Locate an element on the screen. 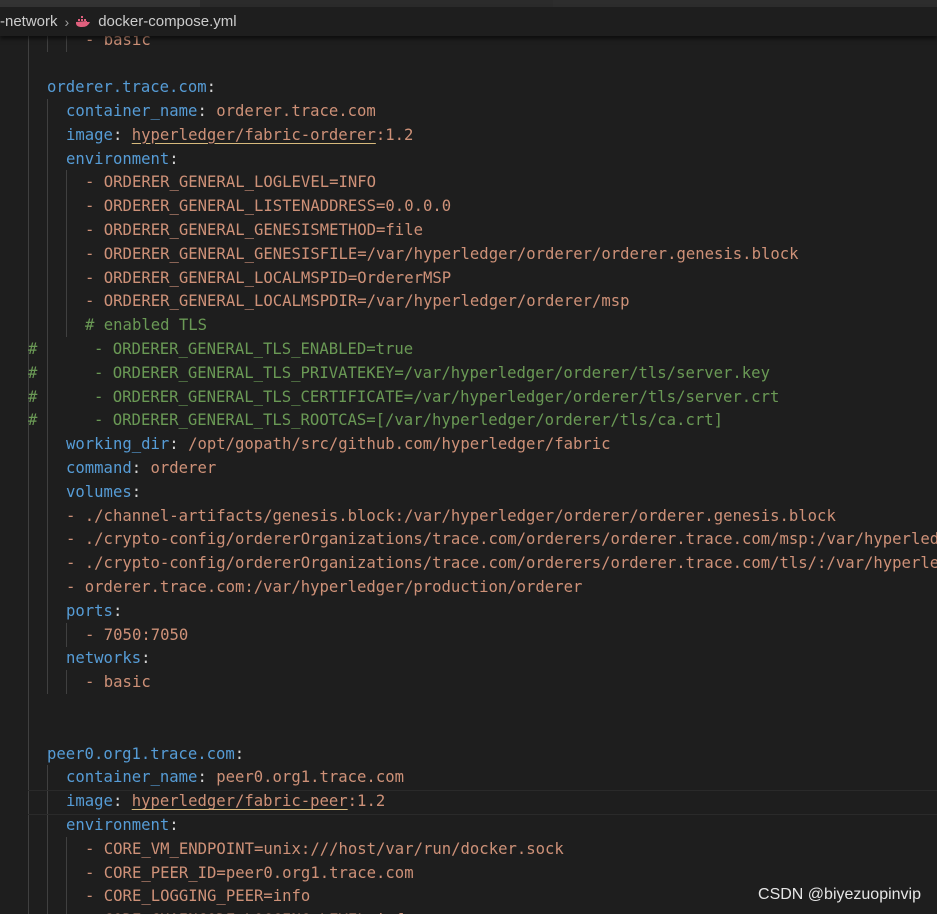 The width and height of the screenshot is (937, 914). breadcrumb-folder: -network is located at coordinates (29, 21).